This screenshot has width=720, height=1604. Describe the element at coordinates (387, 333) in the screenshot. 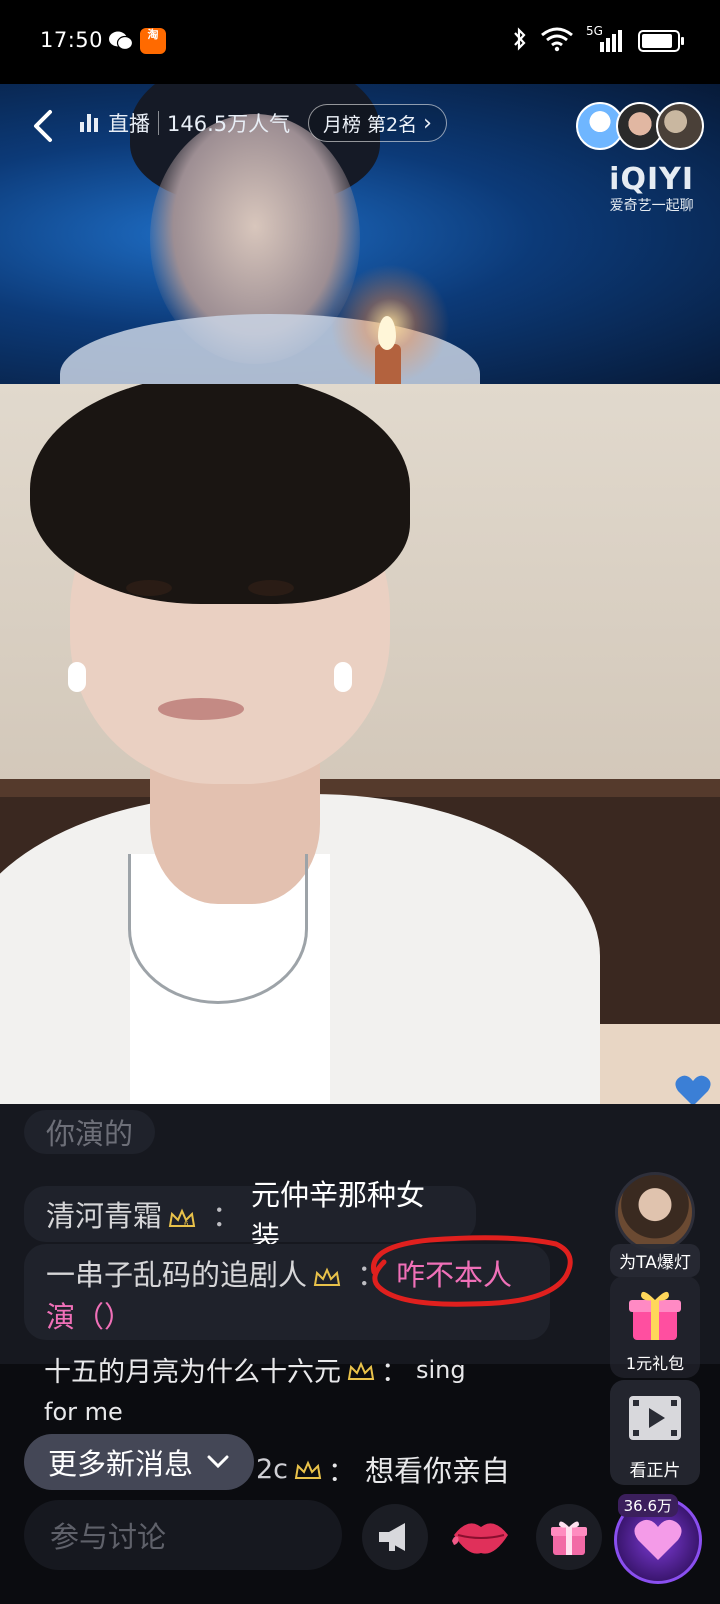

I see `candle-flame` at that location.